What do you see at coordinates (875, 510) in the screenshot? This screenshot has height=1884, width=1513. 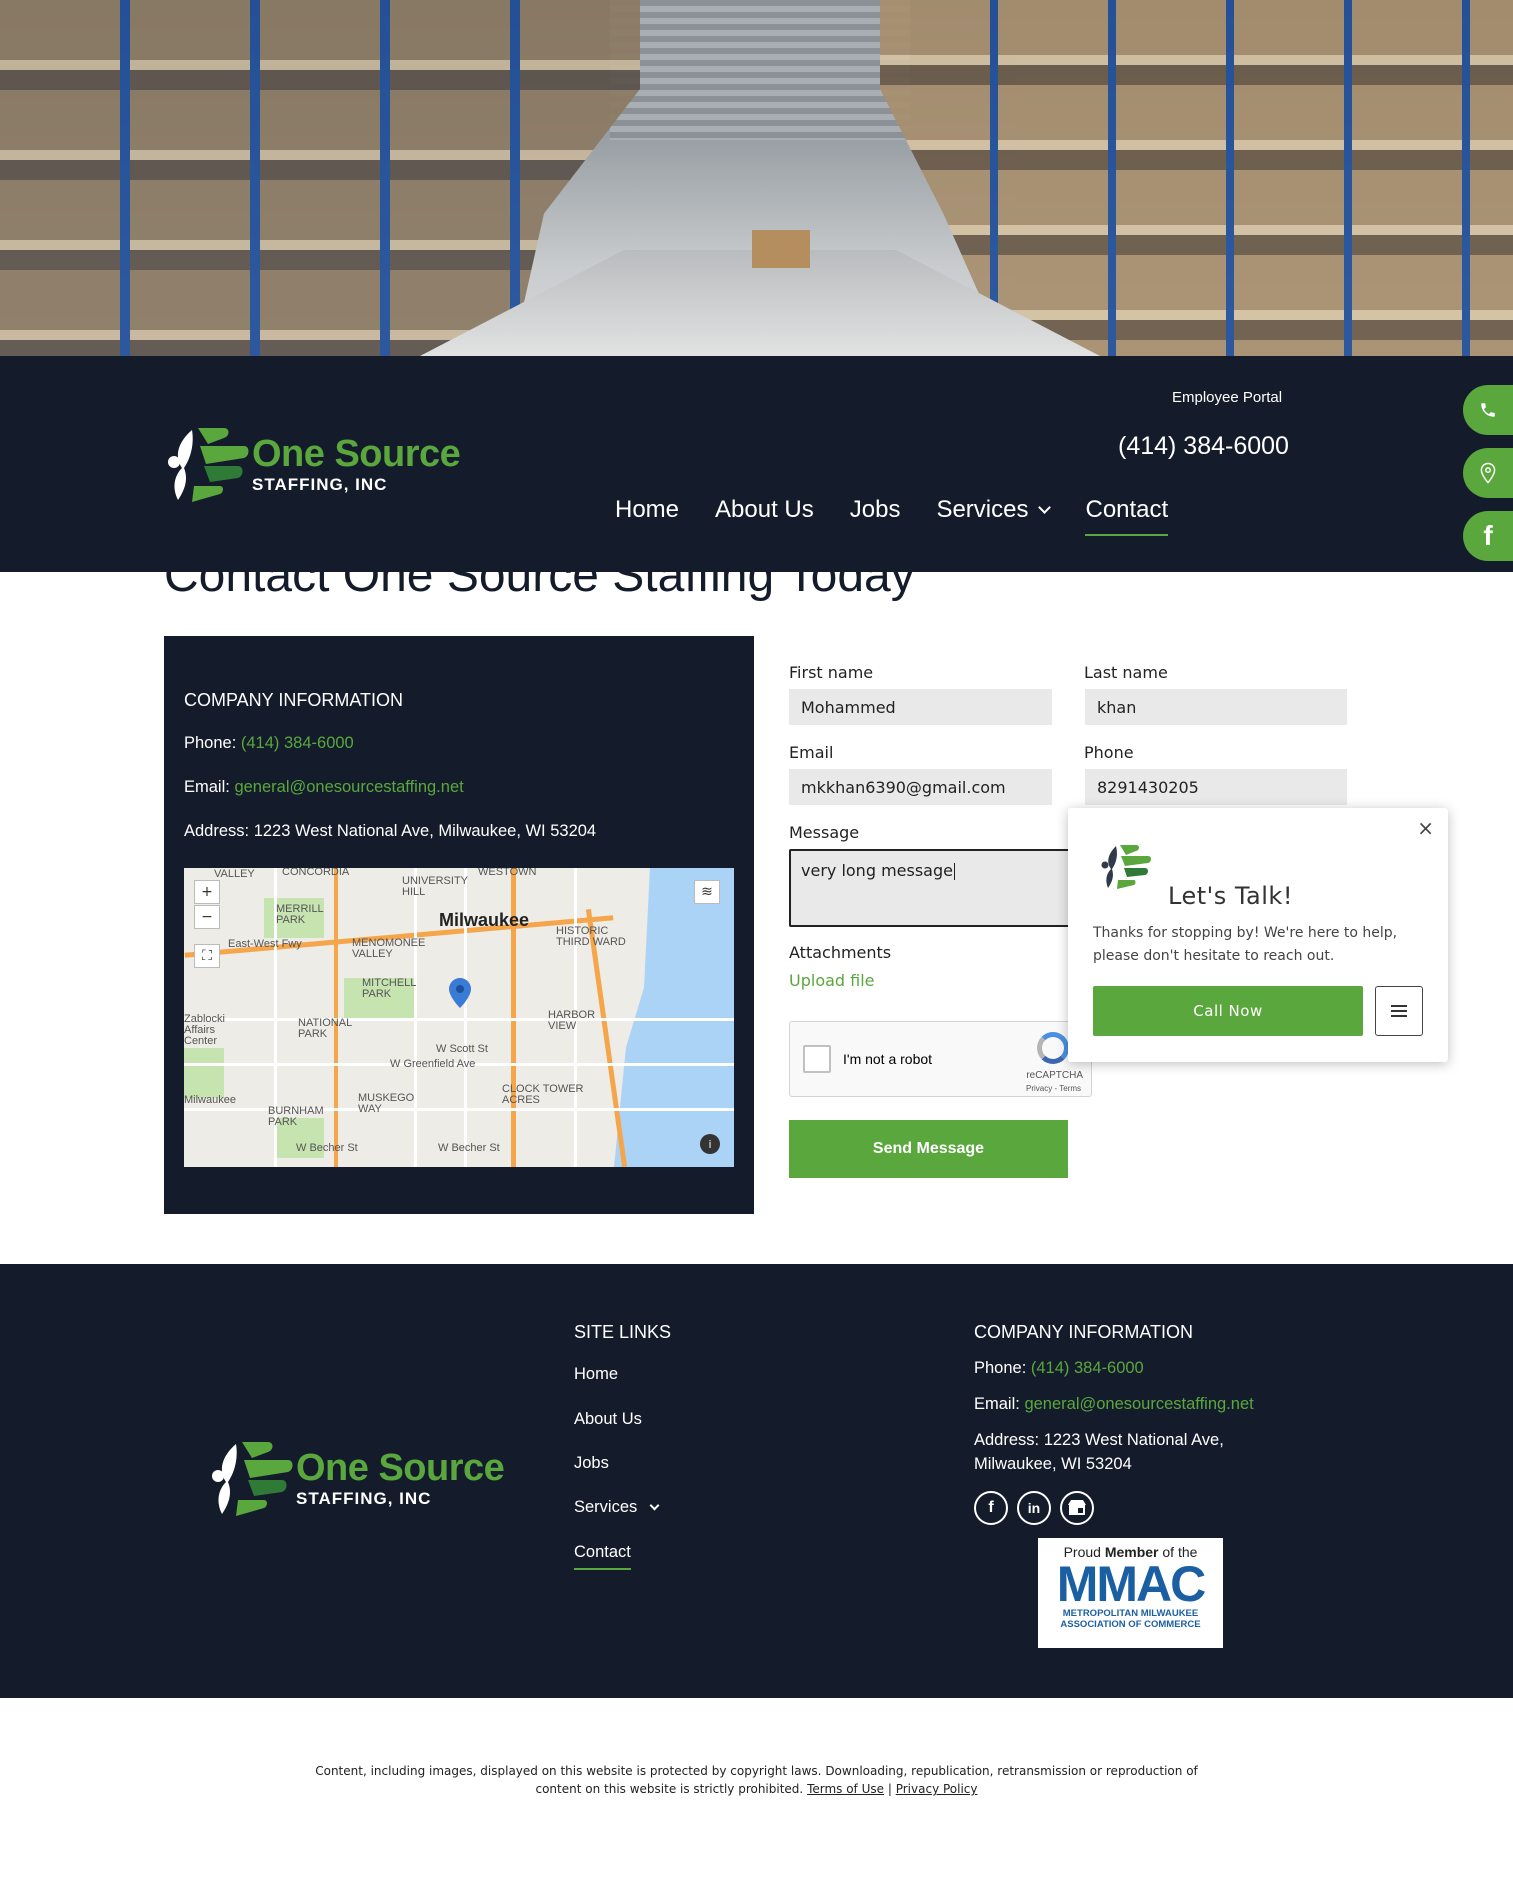 I see `nav-jobs: Jobs` at bounding box center [875, 510].